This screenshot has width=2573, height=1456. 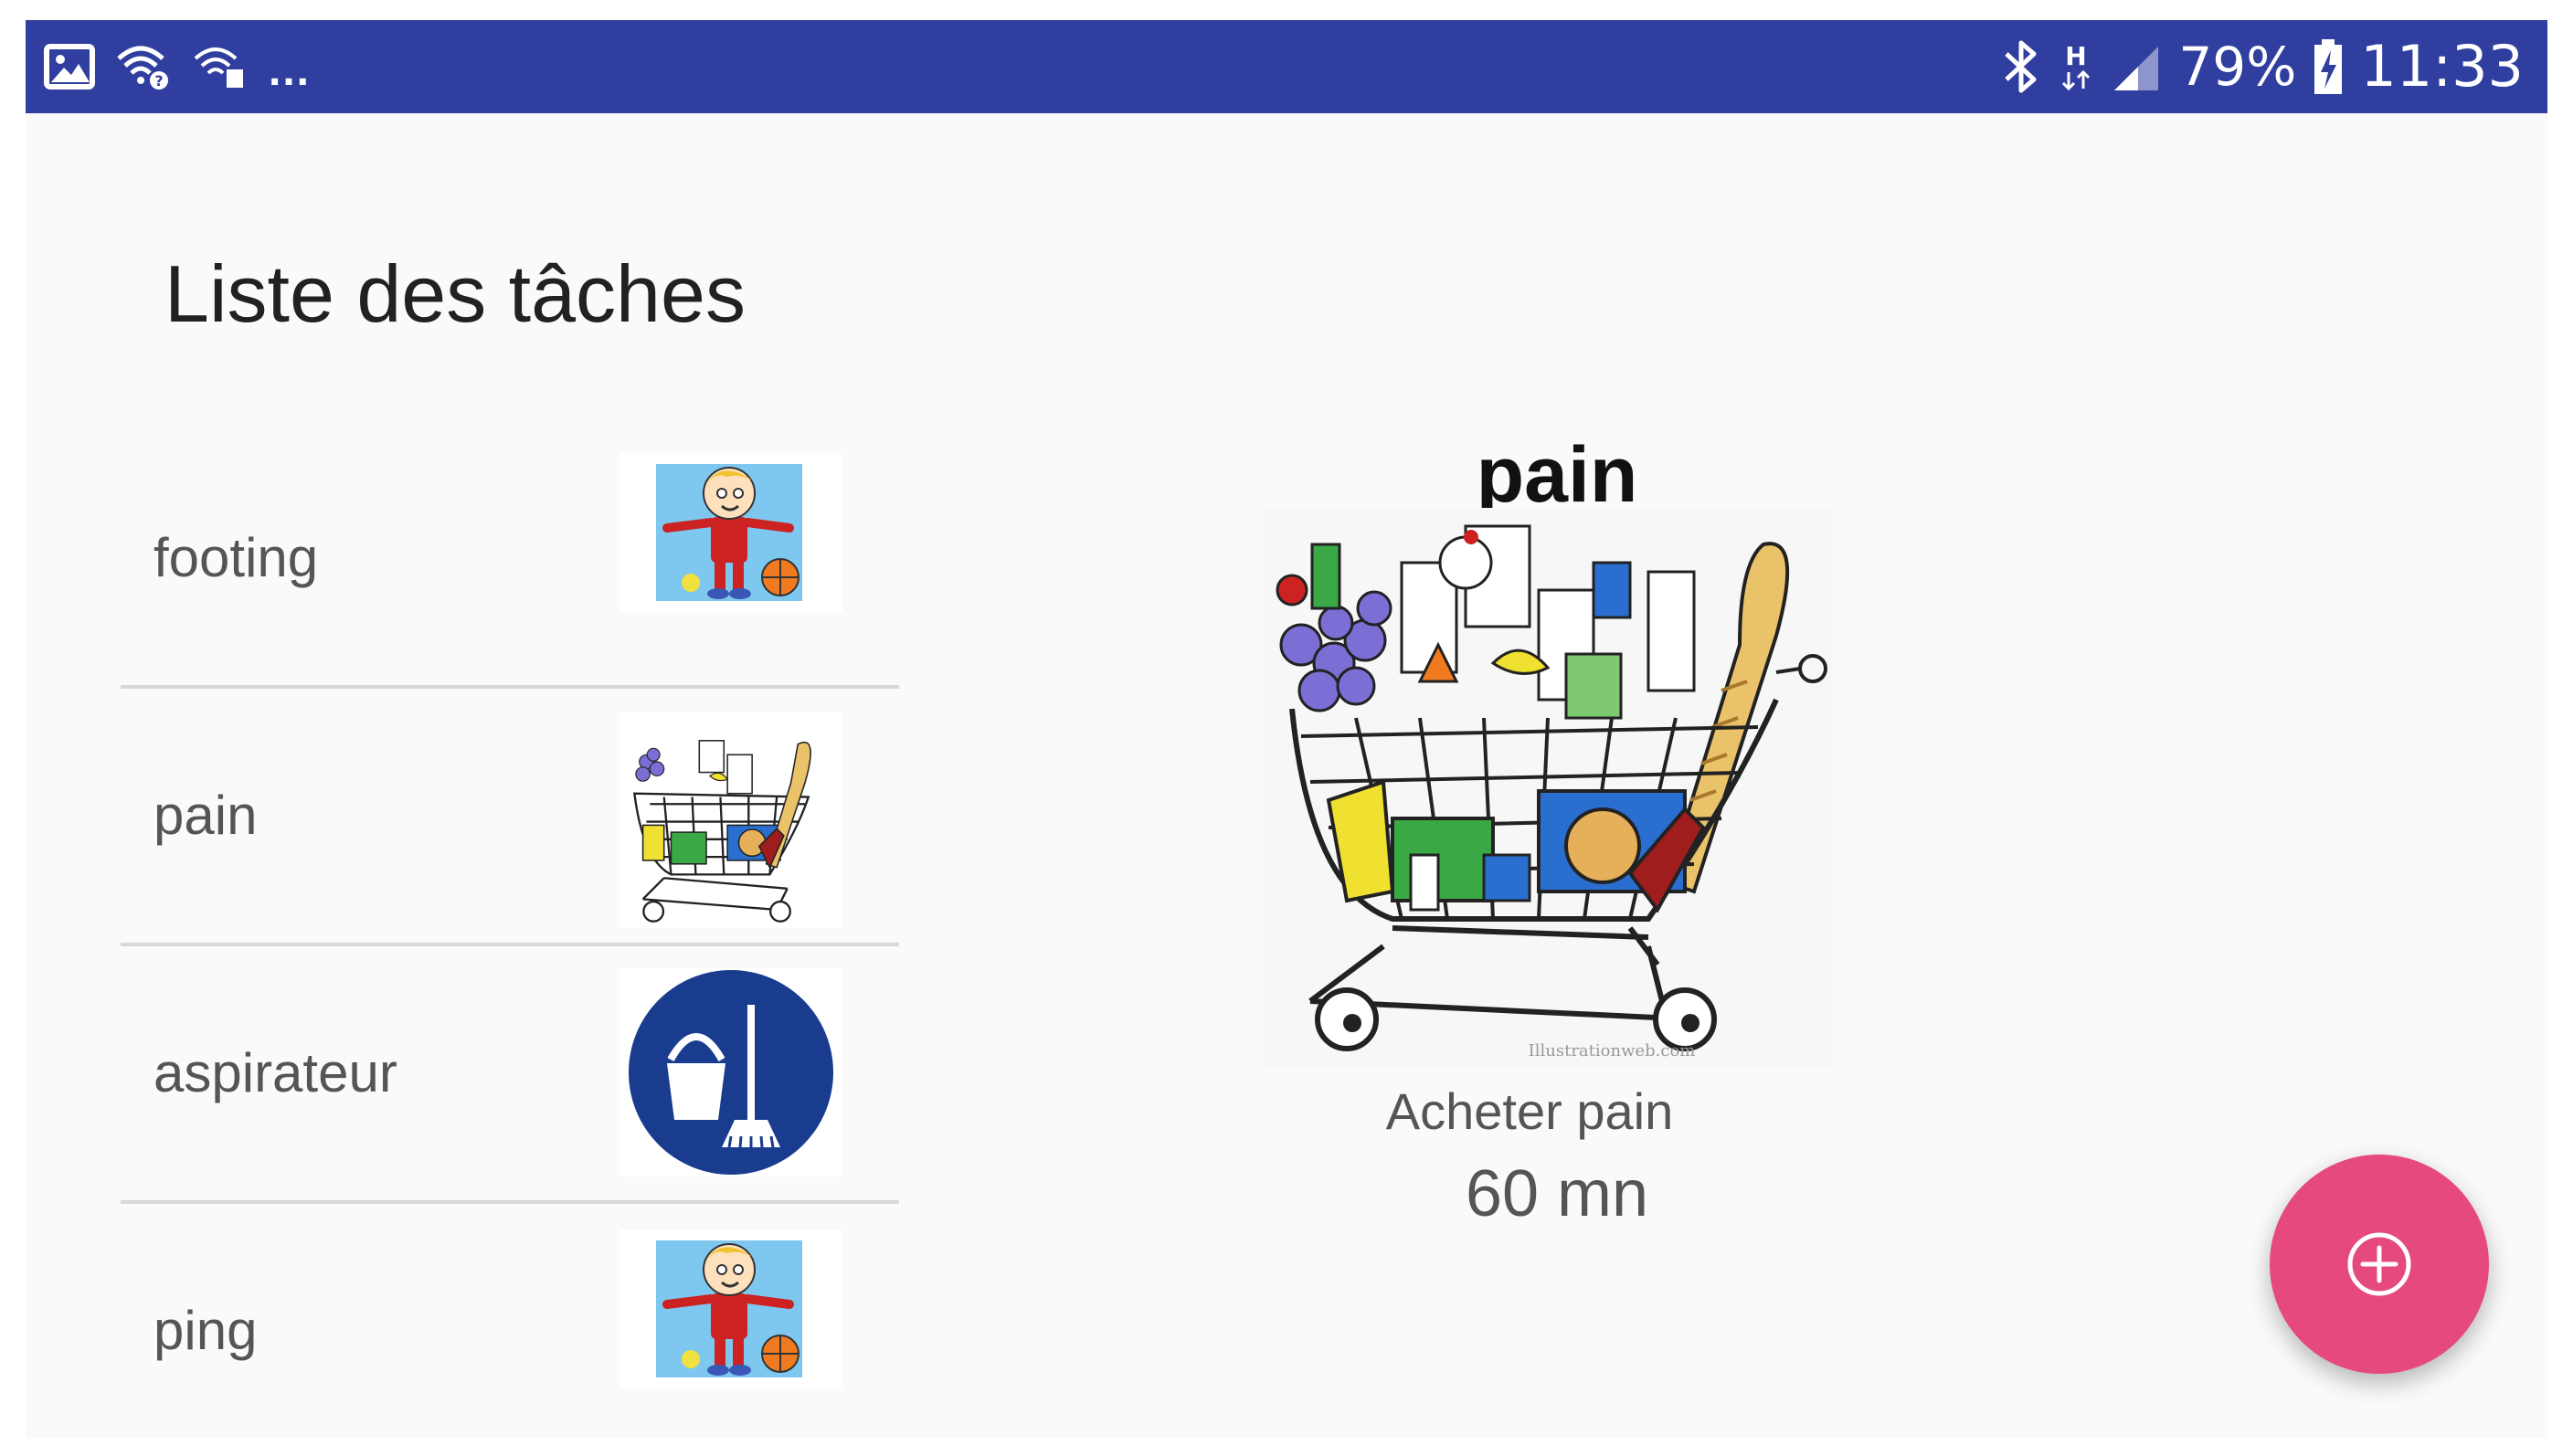 I want to click on battery-charging-icon, so click(x=2328, y=67).